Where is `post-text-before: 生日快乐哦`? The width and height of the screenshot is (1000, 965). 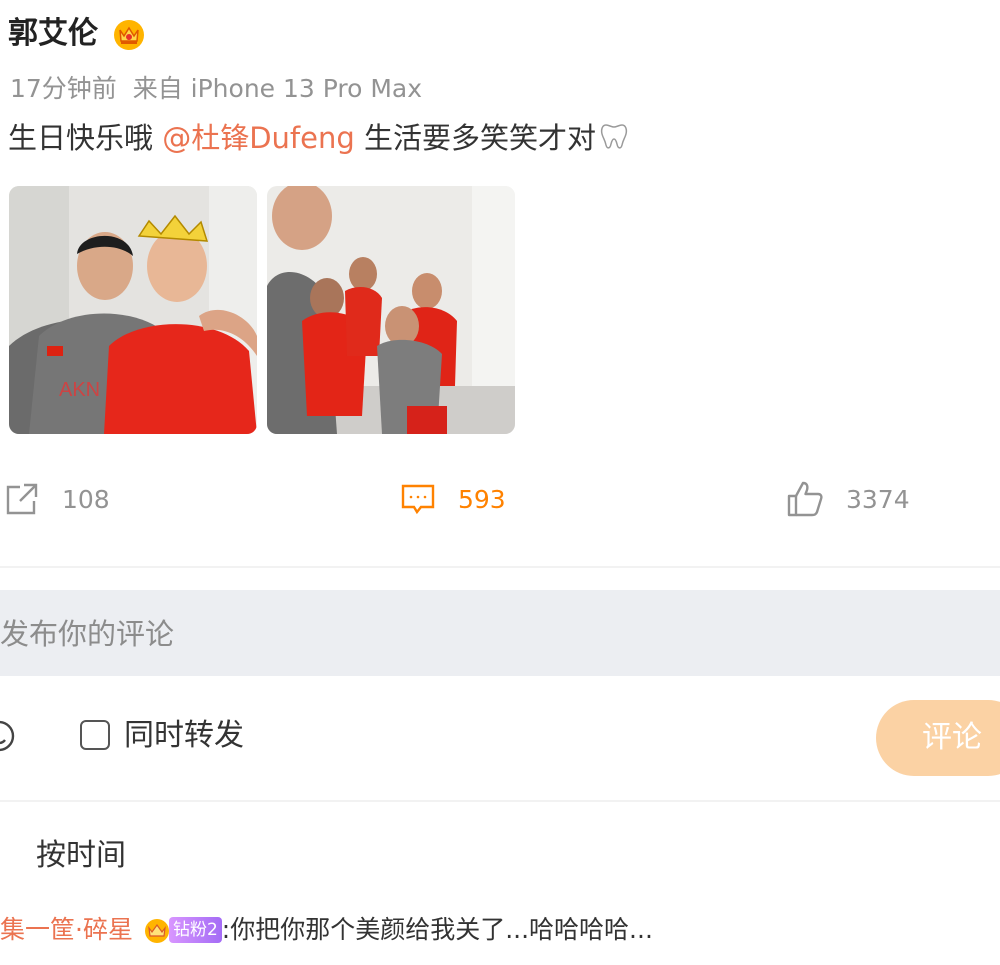 post-text-before: 生日快乐哦 is located at coordinates (85, 138).